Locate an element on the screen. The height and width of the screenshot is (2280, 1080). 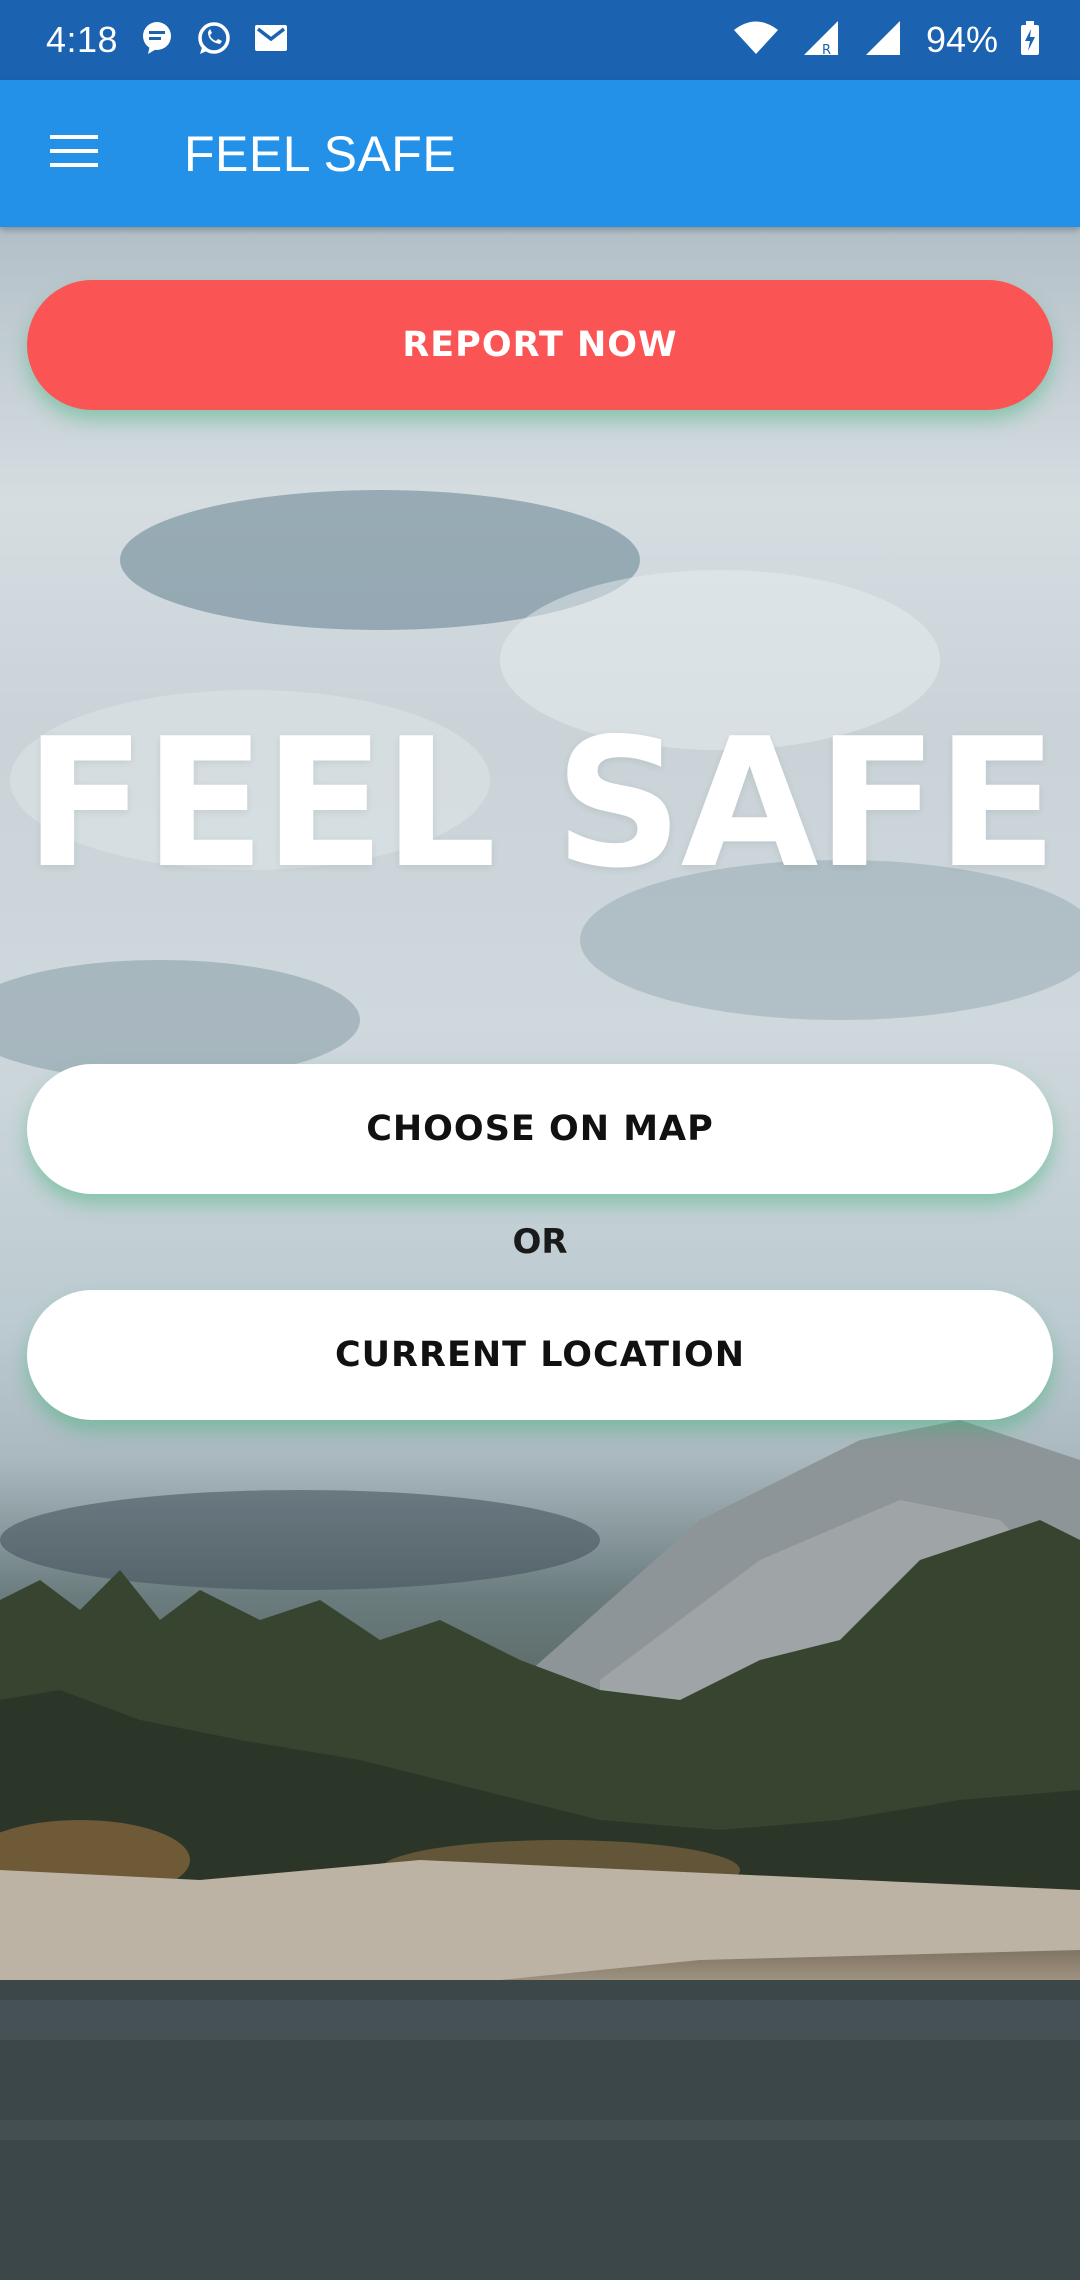
choose-on-map-button: CHOOSE ON MAP is located at coordinates (540, 1129).